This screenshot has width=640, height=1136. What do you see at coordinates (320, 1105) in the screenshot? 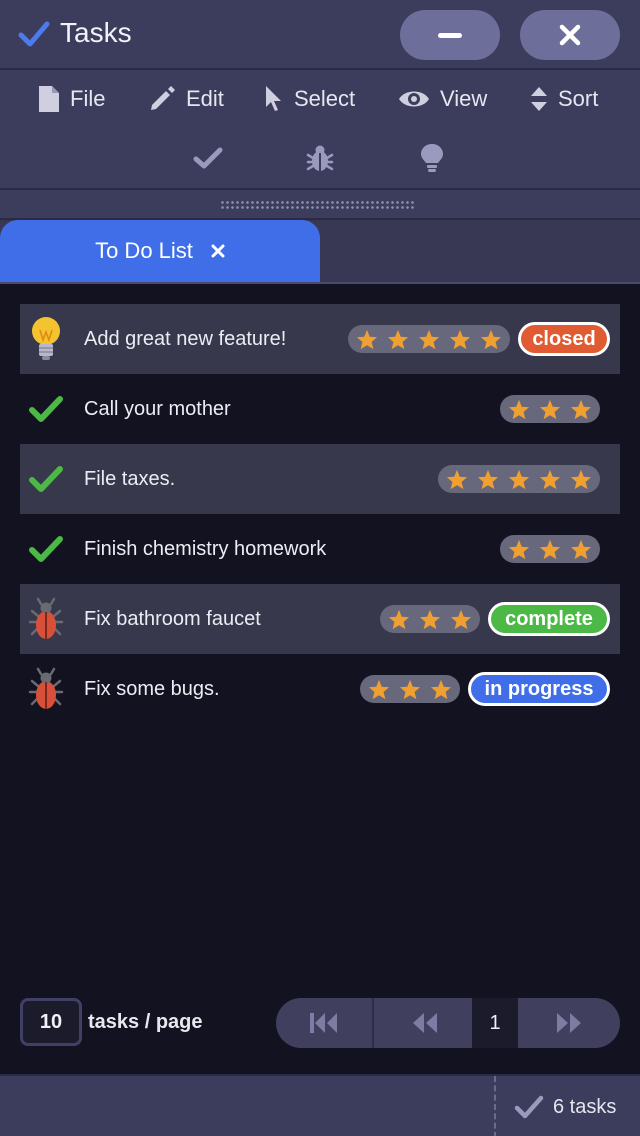
I see `status-bar: 6 tasks` at bounding box center [320, 1105].